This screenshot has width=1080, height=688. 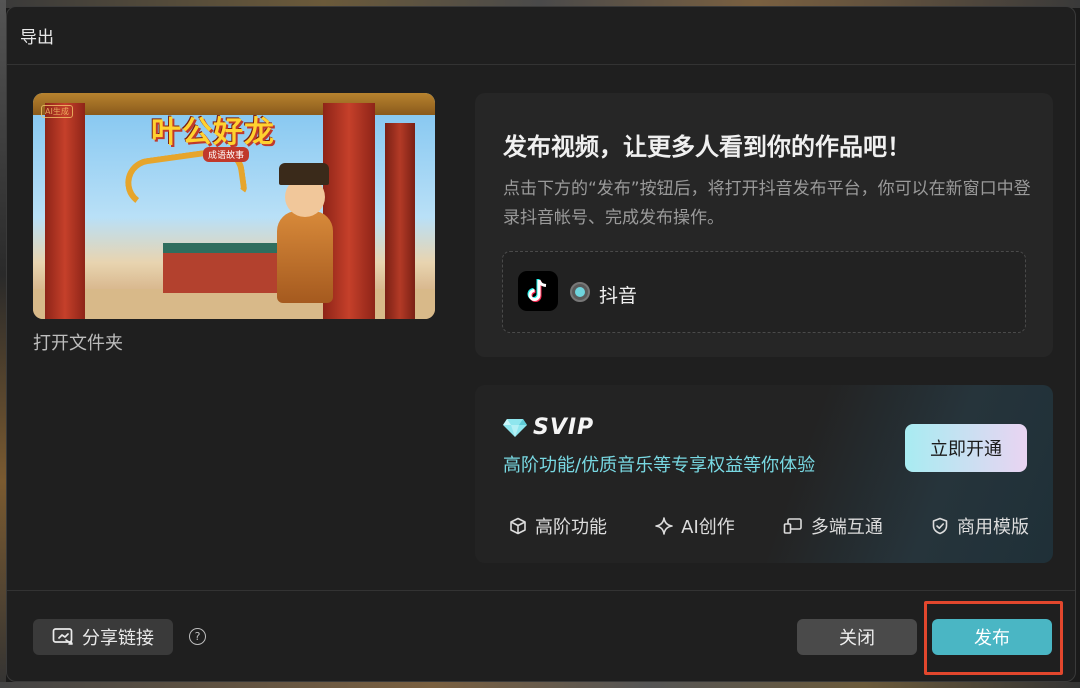 I want to click on dialog-title: 导出, so click(x=37, y=38).